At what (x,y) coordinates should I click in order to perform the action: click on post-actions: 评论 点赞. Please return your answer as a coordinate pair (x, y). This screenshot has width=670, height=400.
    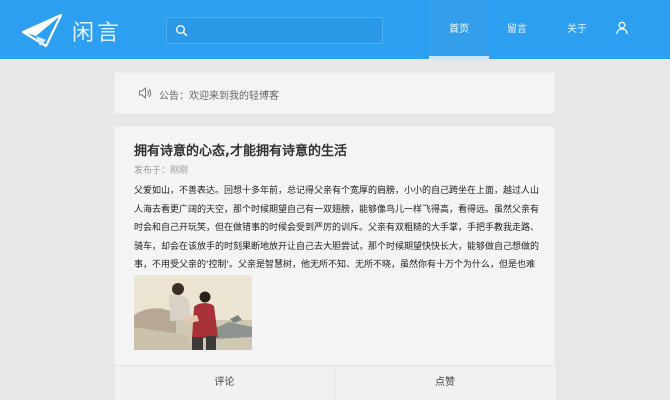
    Looking at the image, I should click on (335, 382).